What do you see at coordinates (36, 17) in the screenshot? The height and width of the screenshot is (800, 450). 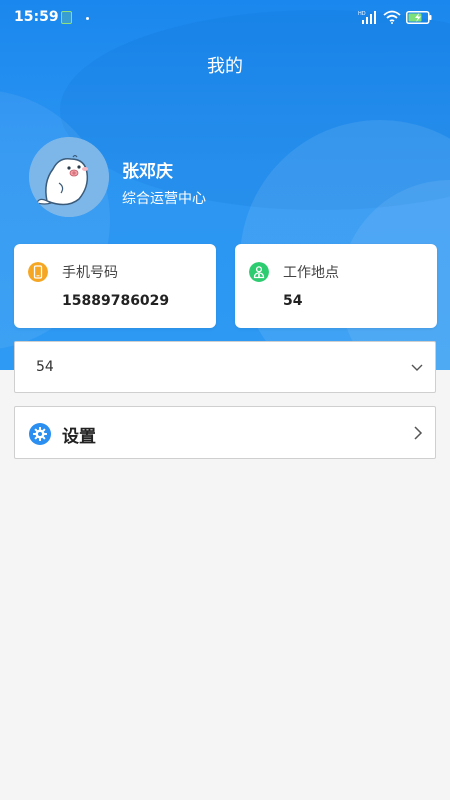 I see `status-time: 15:59` at bounding box center [36, 17].